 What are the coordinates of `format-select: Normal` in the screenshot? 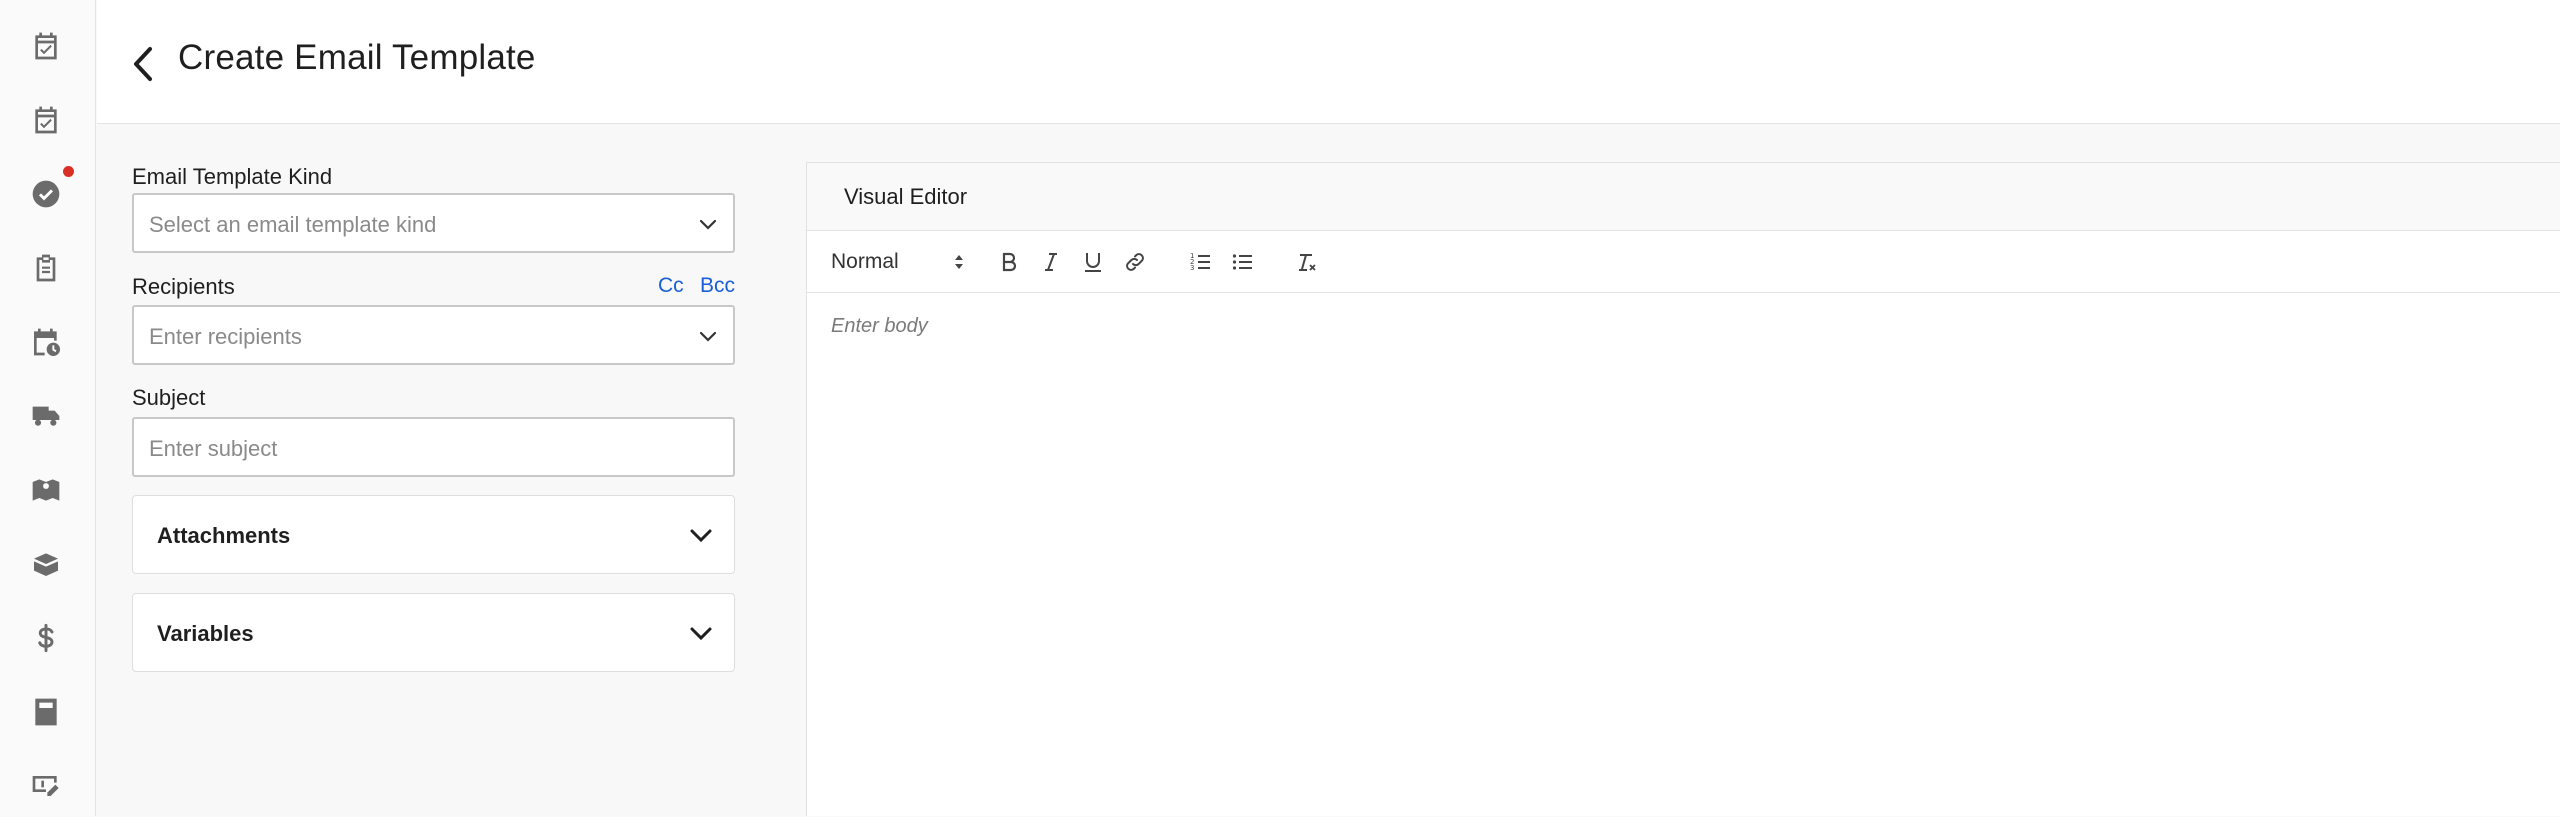 It's located at (898, 262).